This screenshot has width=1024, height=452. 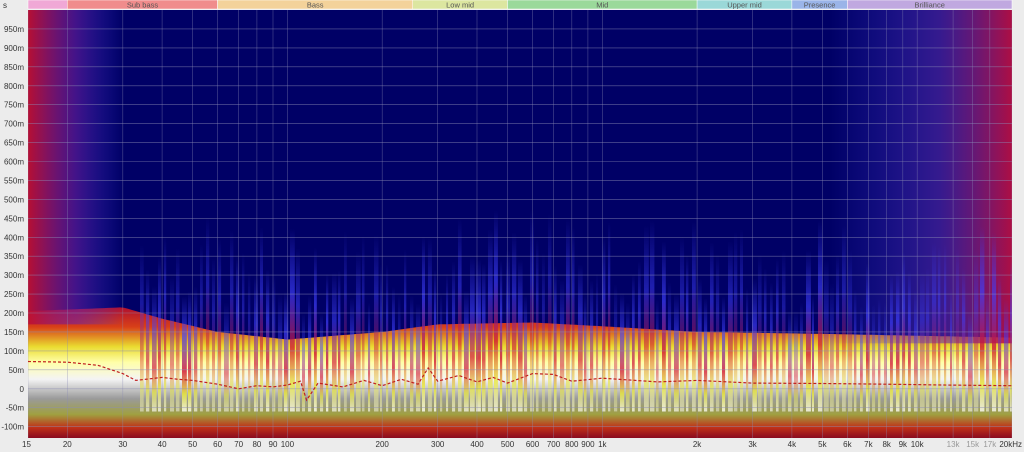 What do you see at coordinates (1010, 444) in the screenshot?
I see `x-tick-label: 20kHz` at bounding box center [1010, 444].